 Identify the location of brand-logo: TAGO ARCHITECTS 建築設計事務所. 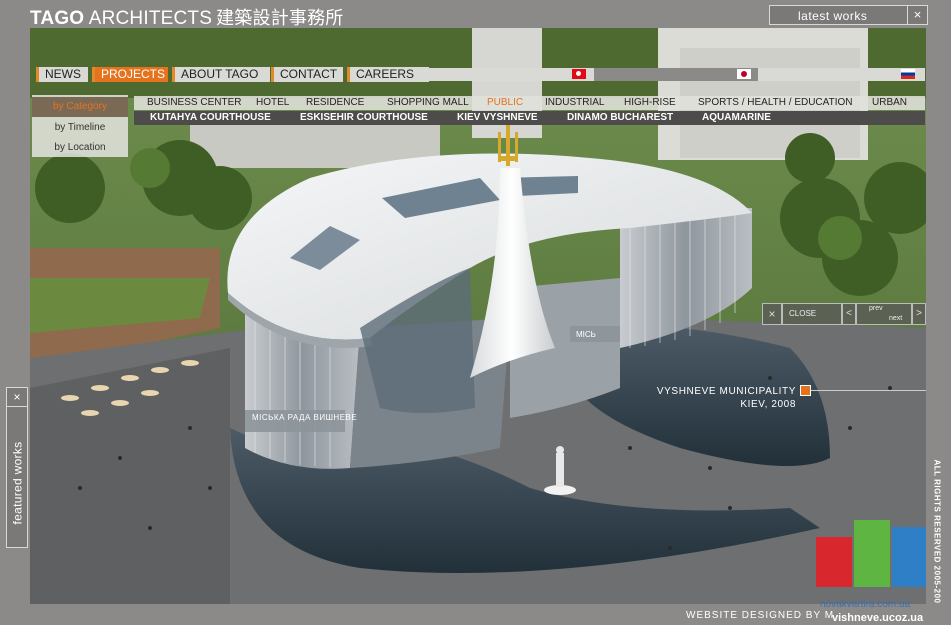
(187, 17).